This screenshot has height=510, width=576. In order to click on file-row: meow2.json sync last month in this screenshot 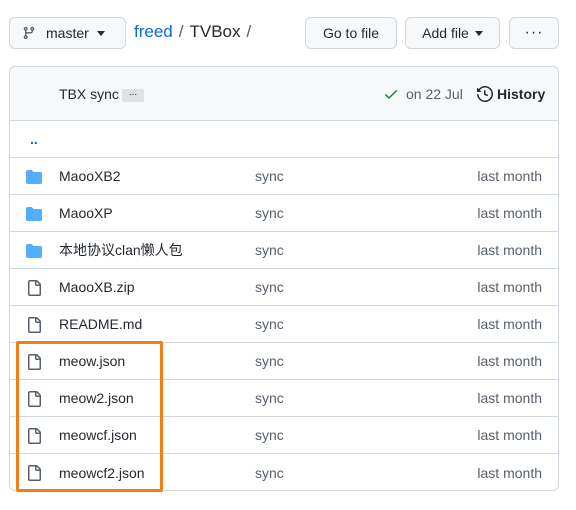, I will do `click(284, 398)`.